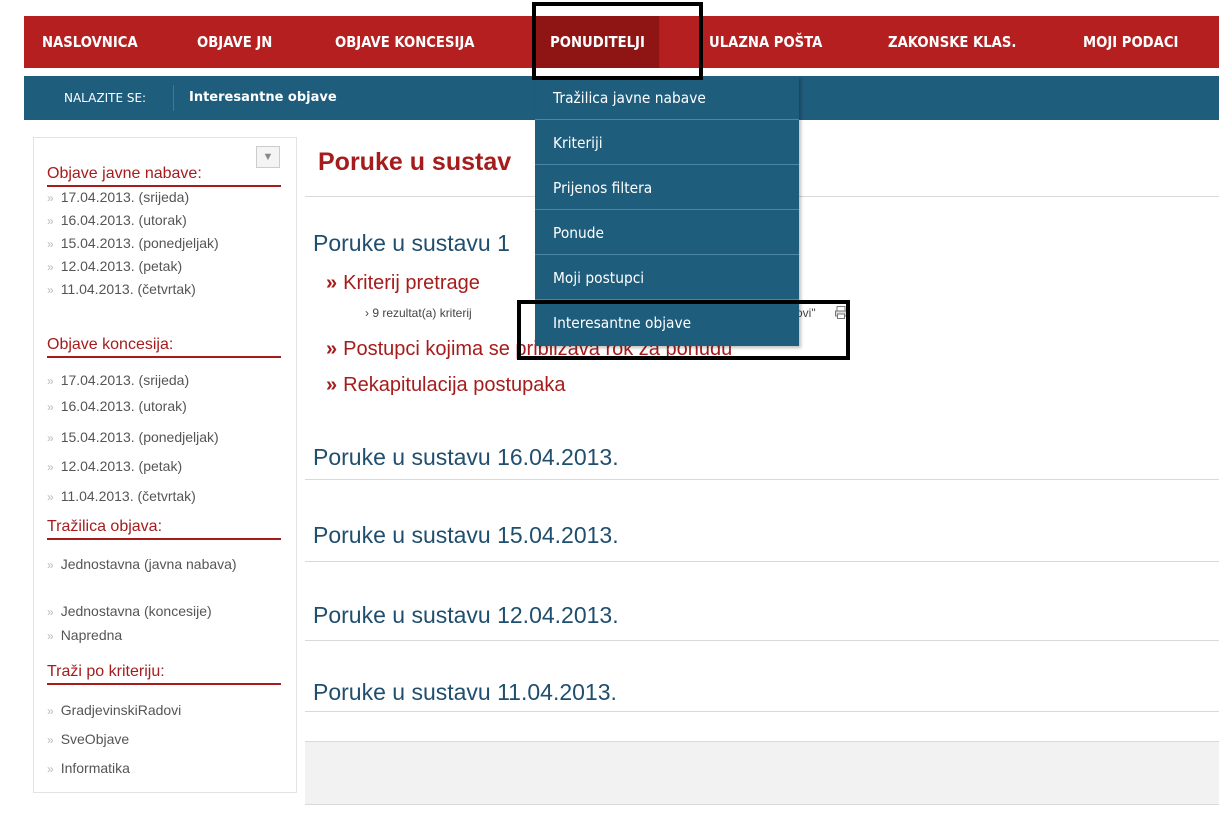 This screenshot has height=816, width=1219. I want to click on menu-item-prijenos-filtera: Prijenos filtera, so click(667, 188).